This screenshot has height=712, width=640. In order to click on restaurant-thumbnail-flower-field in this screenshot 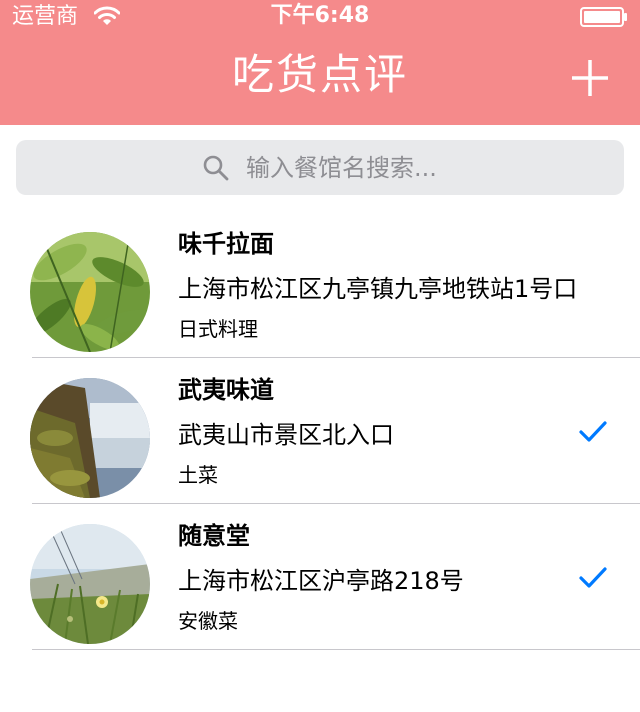, I will do `click(90, 584)`.